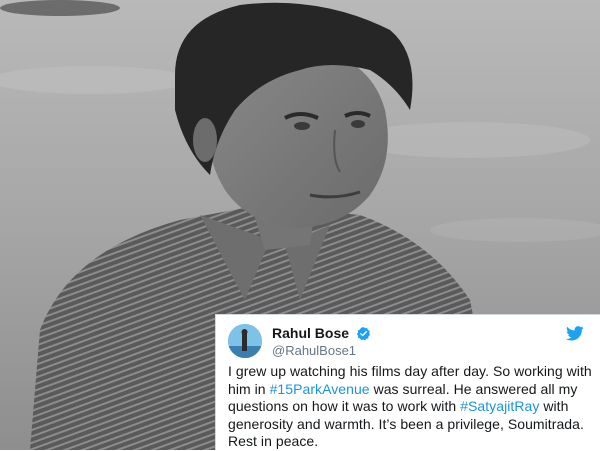  Describe the element at coordinates (321, 351) in the screenshot. I see `author-handle: @RahulBose1` at that location.